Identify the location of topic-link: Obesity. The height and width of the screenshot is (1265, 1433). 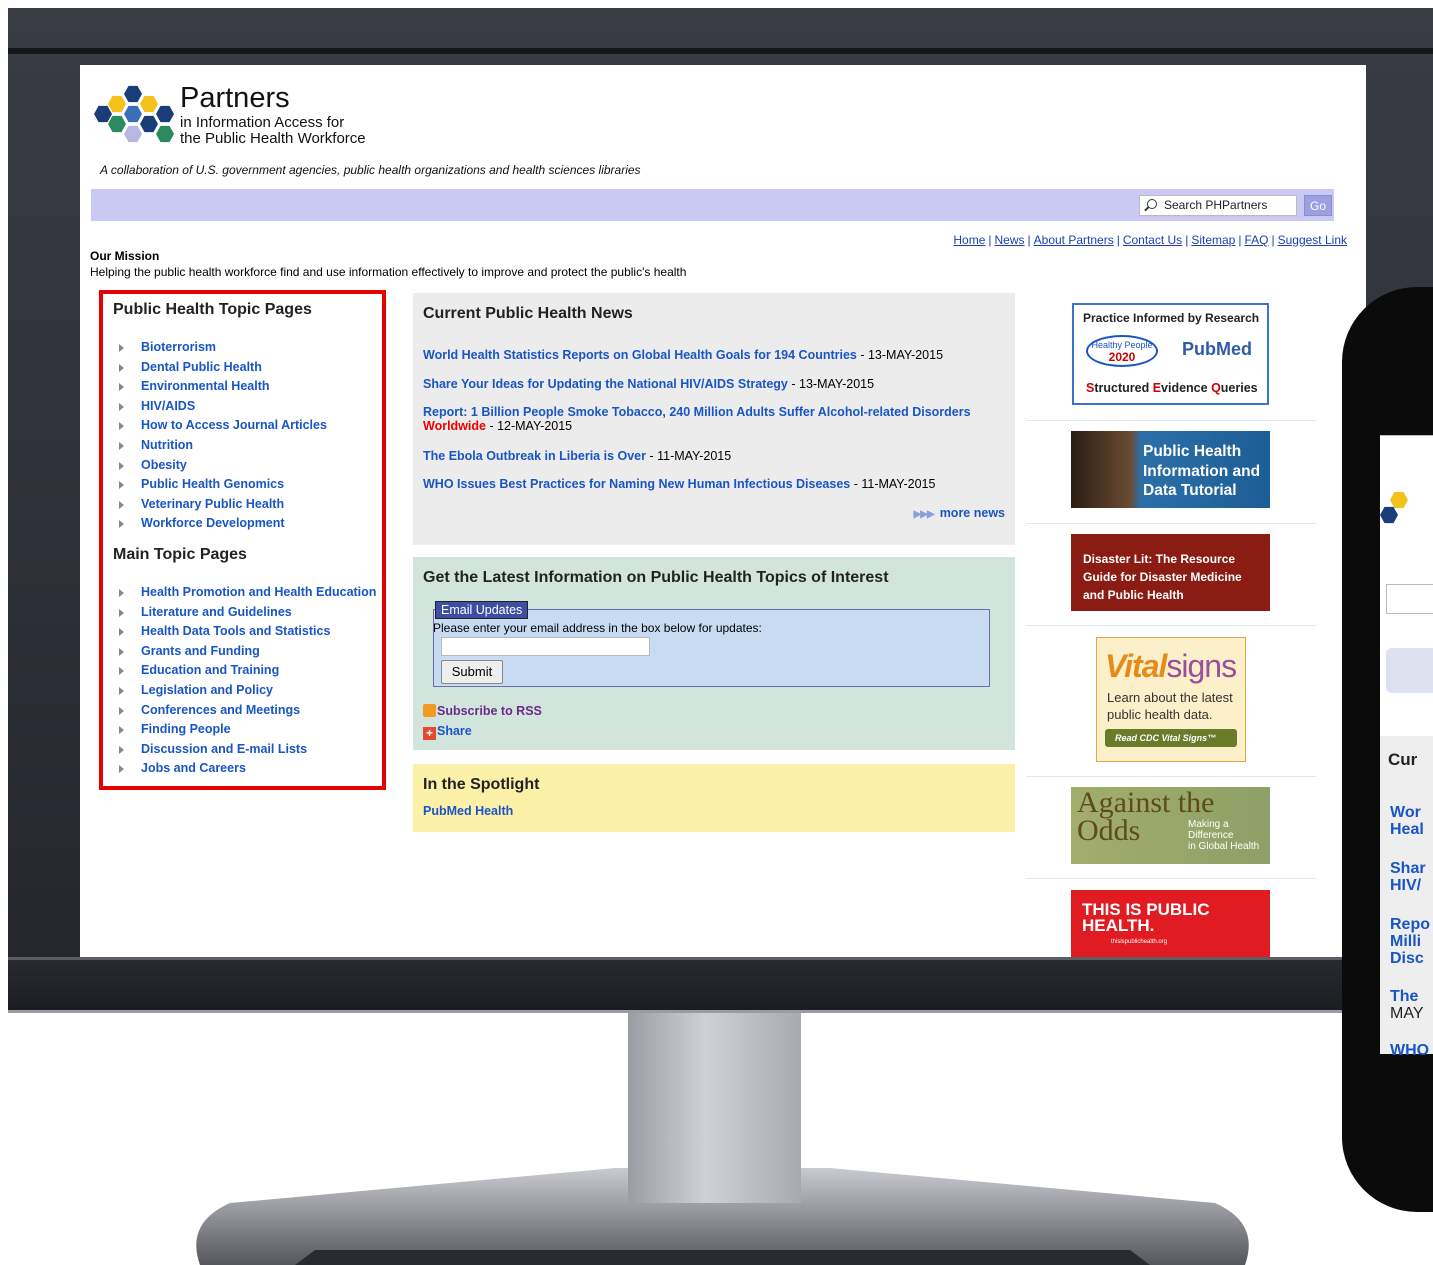
(223, 466).